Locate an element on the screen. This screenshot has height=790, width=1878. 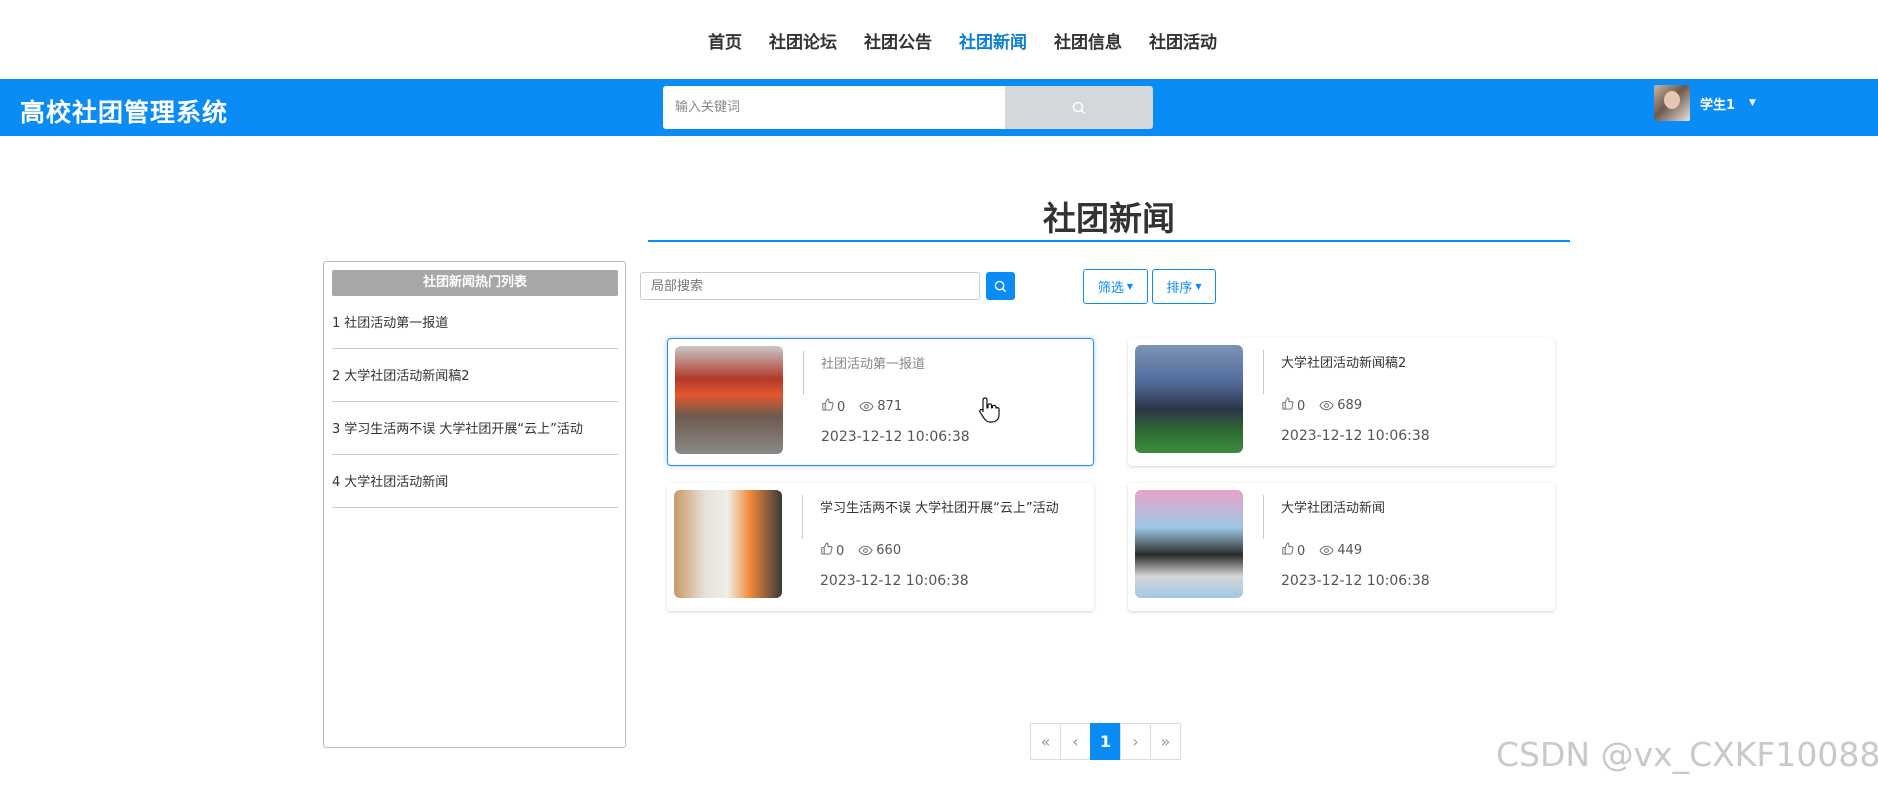
user-name: 学生1 is located at coordinates (1718, 105).